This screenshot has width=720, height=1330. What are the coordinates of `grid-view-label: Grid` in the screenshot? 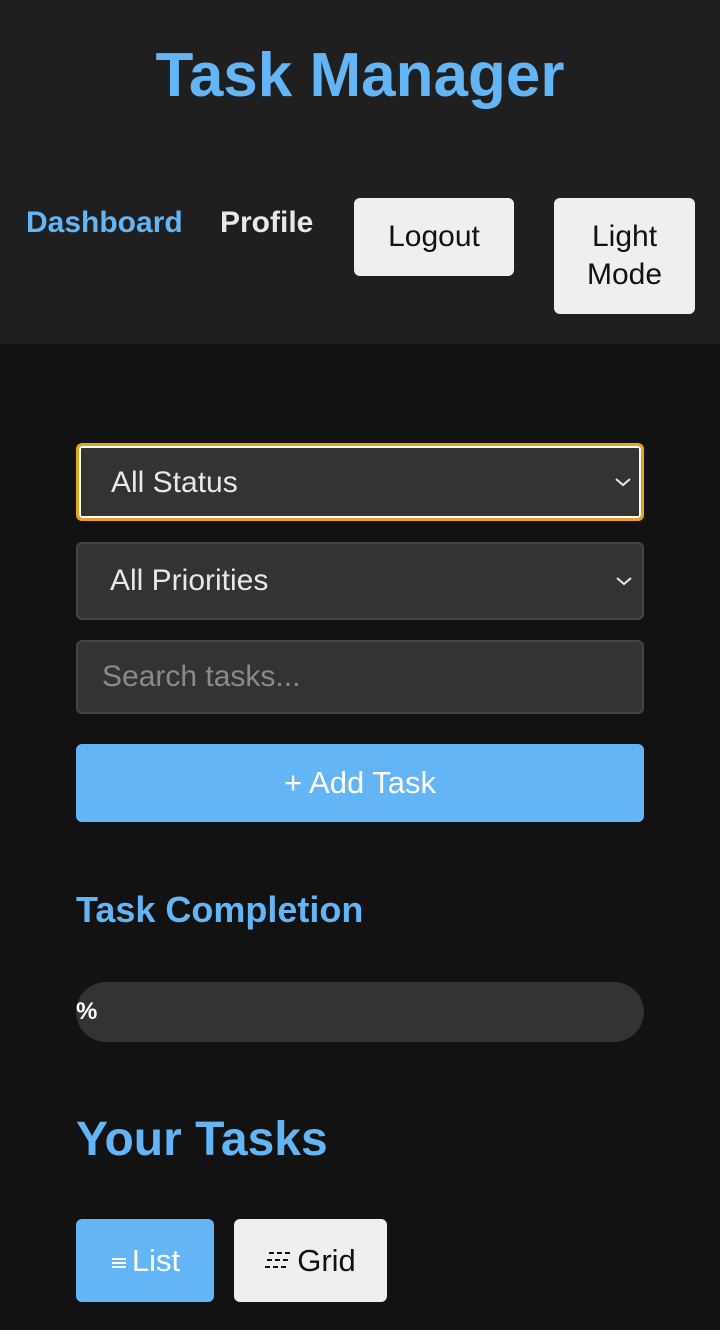 It's located at (326, 1260).